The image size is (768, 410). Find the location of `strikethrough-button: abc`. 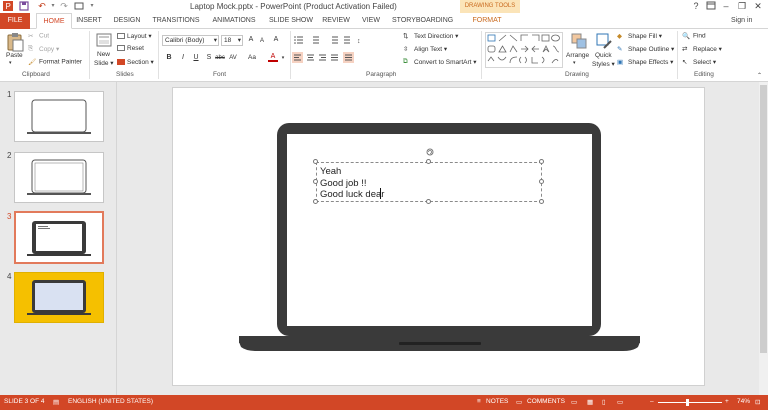

strikethrough-button: abc is located at coordinates (220, 58).